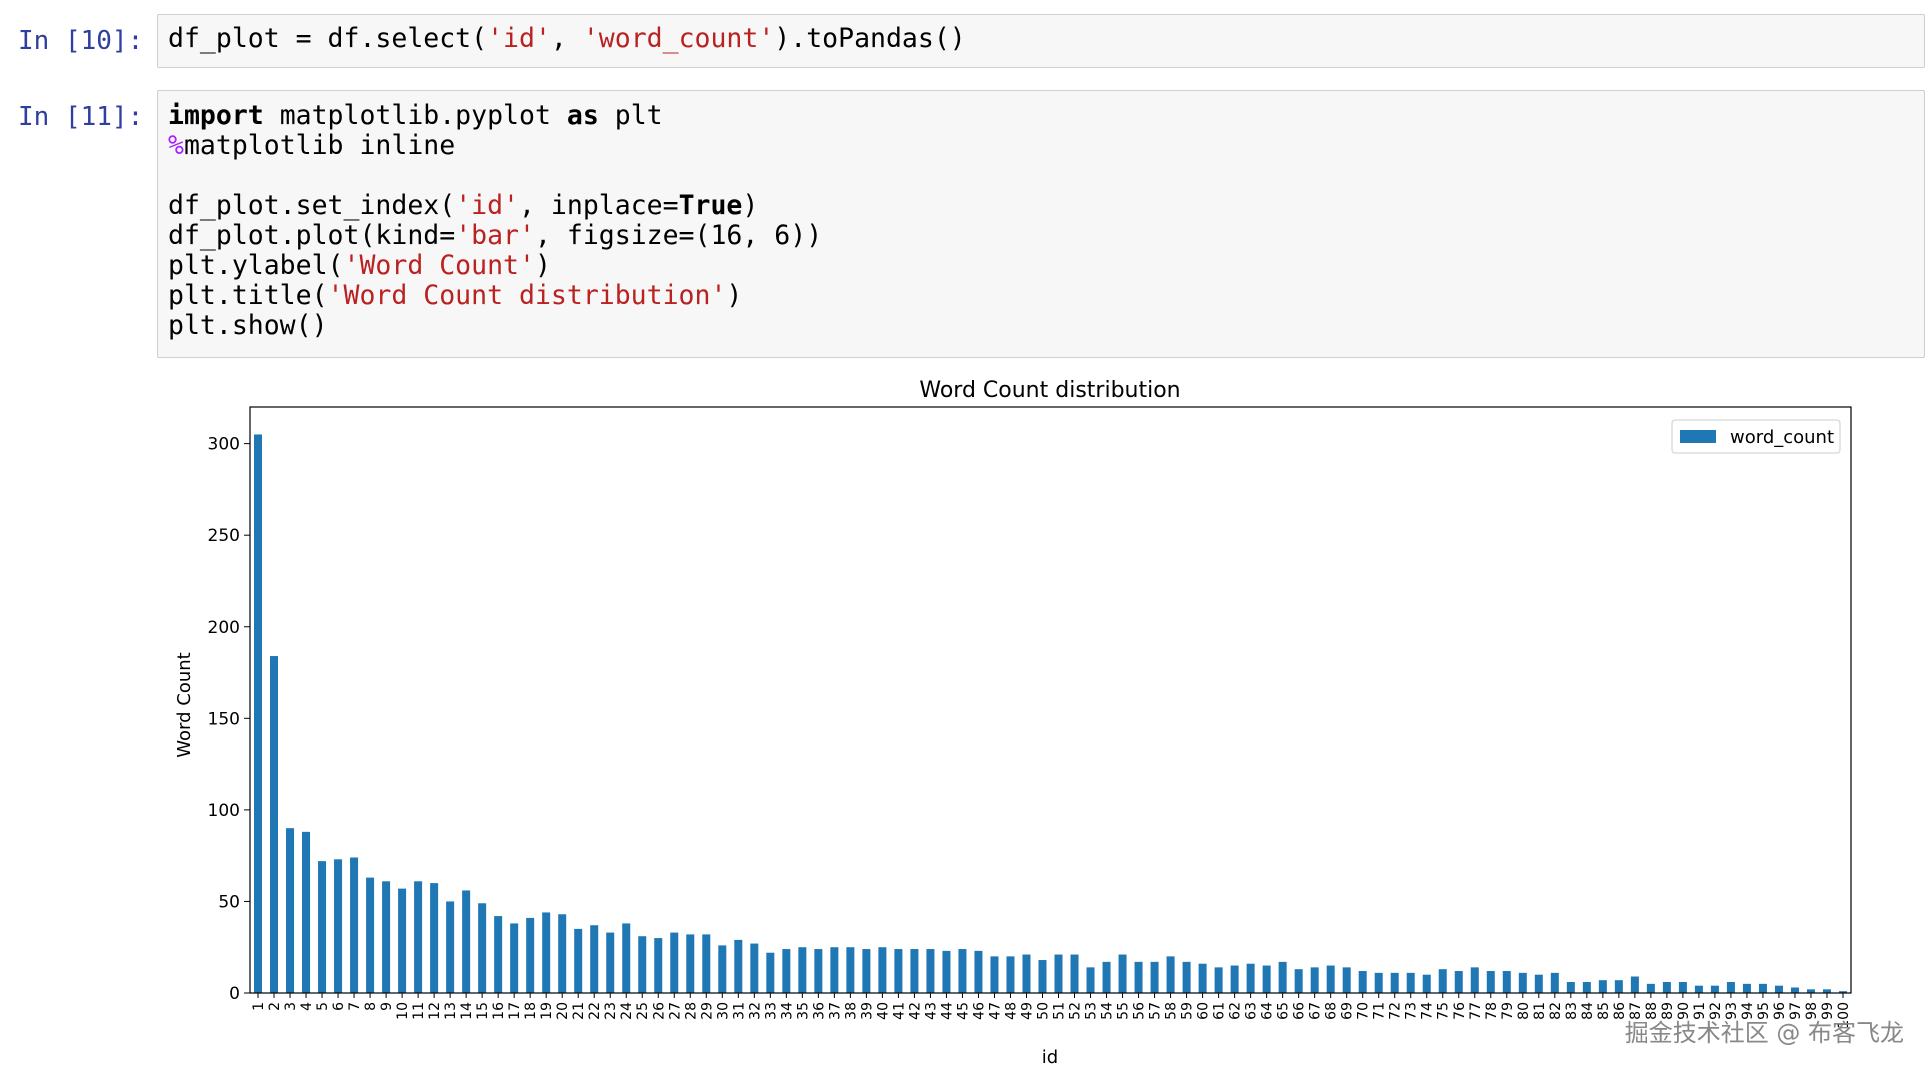 The height and width of the screenshot is (1080, 1932). What do you see at coordinates (963, 1011) in the screenshot?
I see `x-tick-label: 45` at bounding box center [963, 1011].